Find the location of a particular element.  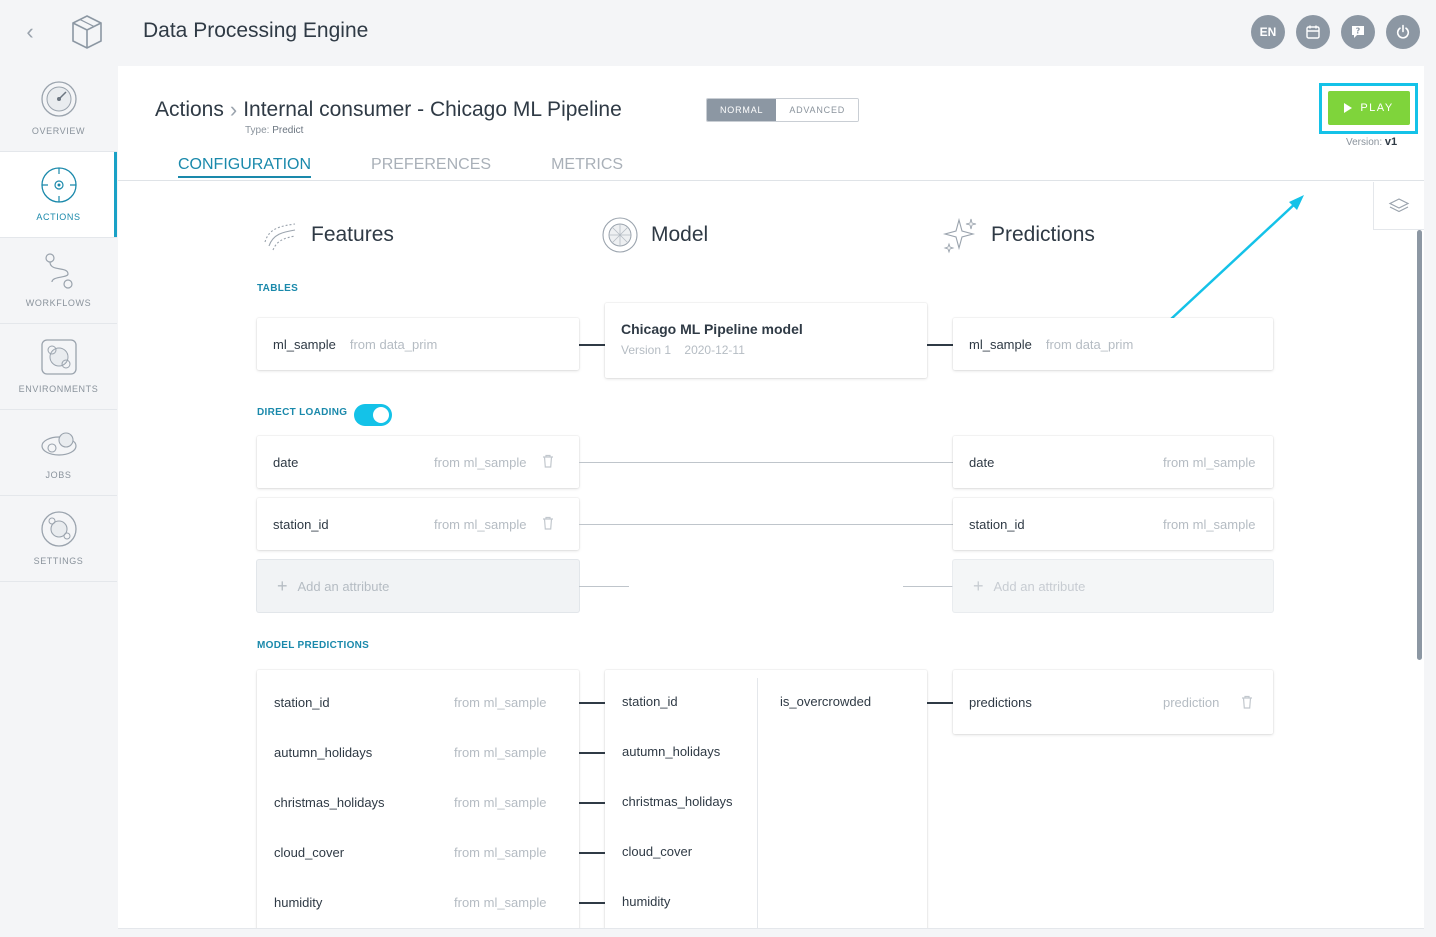

direct-loading-output-row: date from ml_sample is located at coordinates (1113, 462).